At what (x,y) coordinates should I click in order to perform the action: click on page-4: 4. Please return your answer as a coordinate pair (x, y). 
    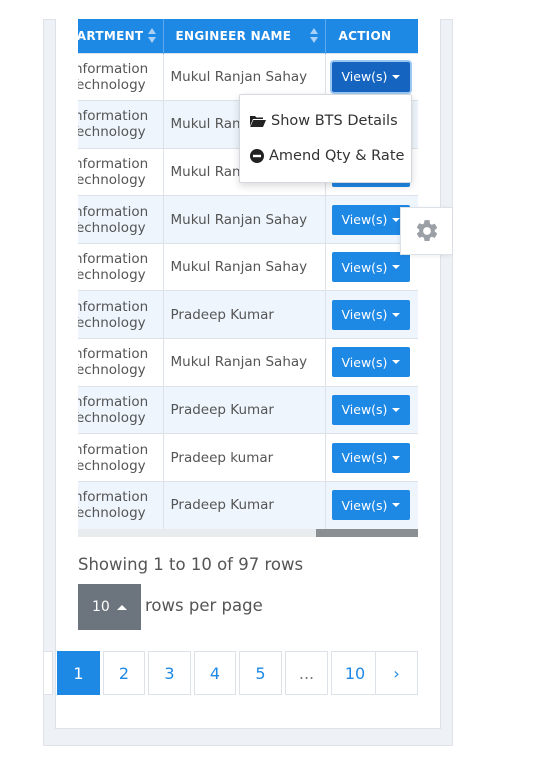
    Looking at the image, I should click on (215, 673).